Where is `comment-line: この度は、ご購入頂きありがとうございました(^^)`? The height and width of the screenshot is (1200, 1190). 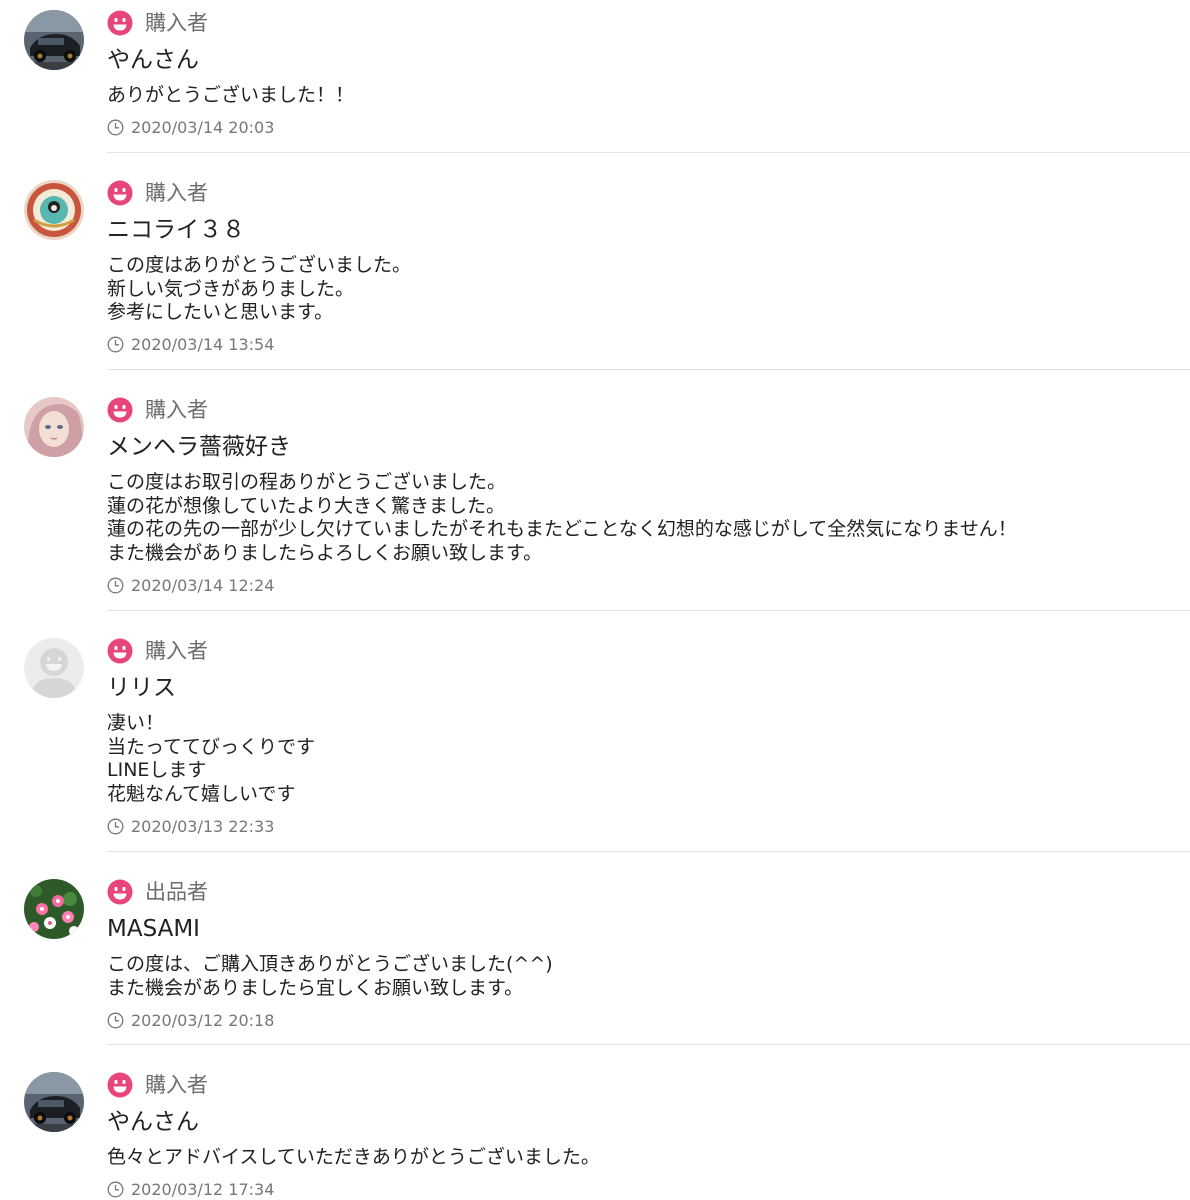 comment-line: この度は、ご購入頂きありがとうございました(^^) is located at coordinates (330, 964).